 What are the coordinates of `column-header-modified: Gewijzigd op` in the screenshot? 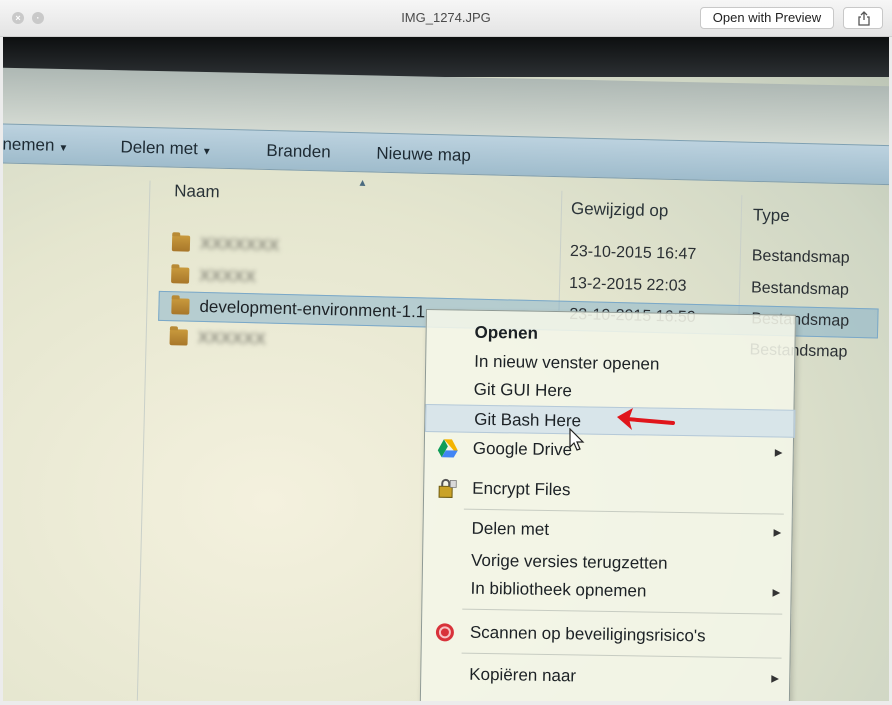 It's located at (620, 210).